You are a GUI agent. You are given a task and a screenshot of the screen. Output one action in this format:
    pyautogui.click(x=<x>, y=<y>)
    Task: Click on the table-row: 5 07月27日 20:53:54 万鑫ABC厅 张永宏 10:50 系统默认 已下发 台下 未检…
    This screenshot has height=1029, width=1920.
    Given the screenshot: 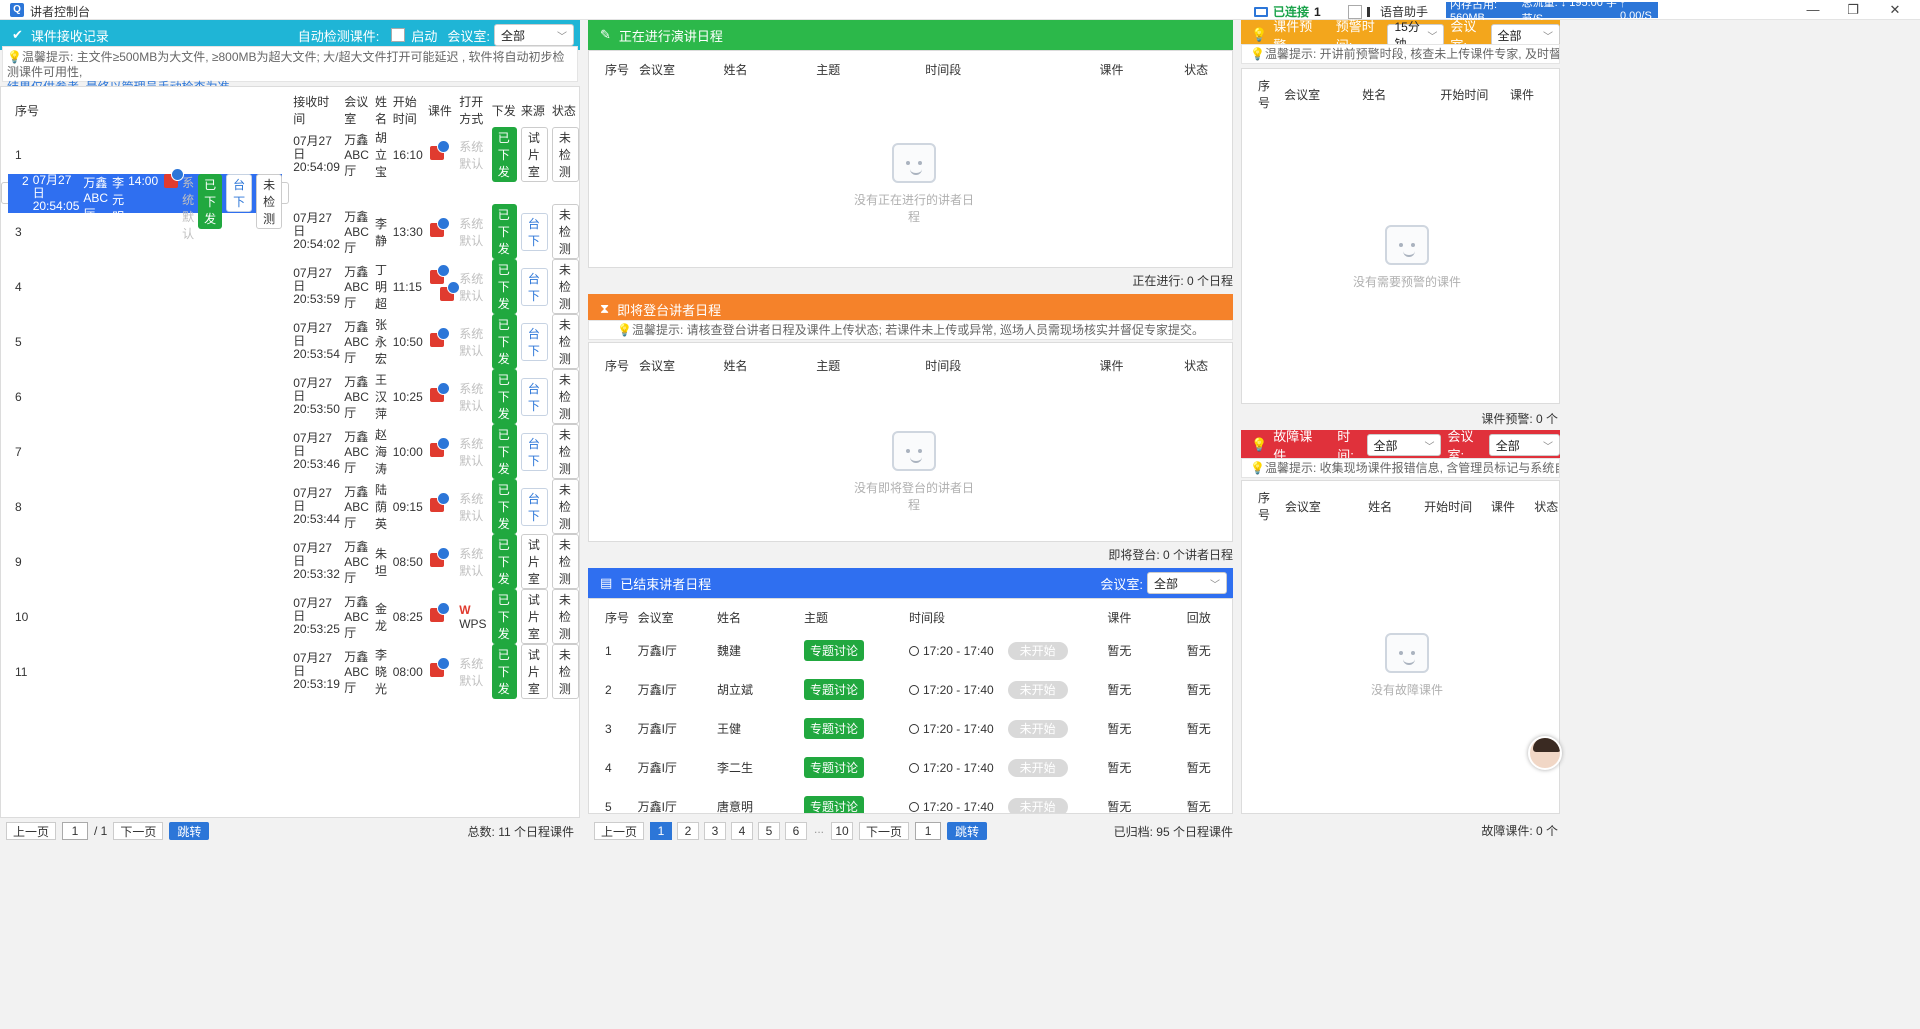 What is the action you would take?
    pyautogui.click(x=290, y=341)
    